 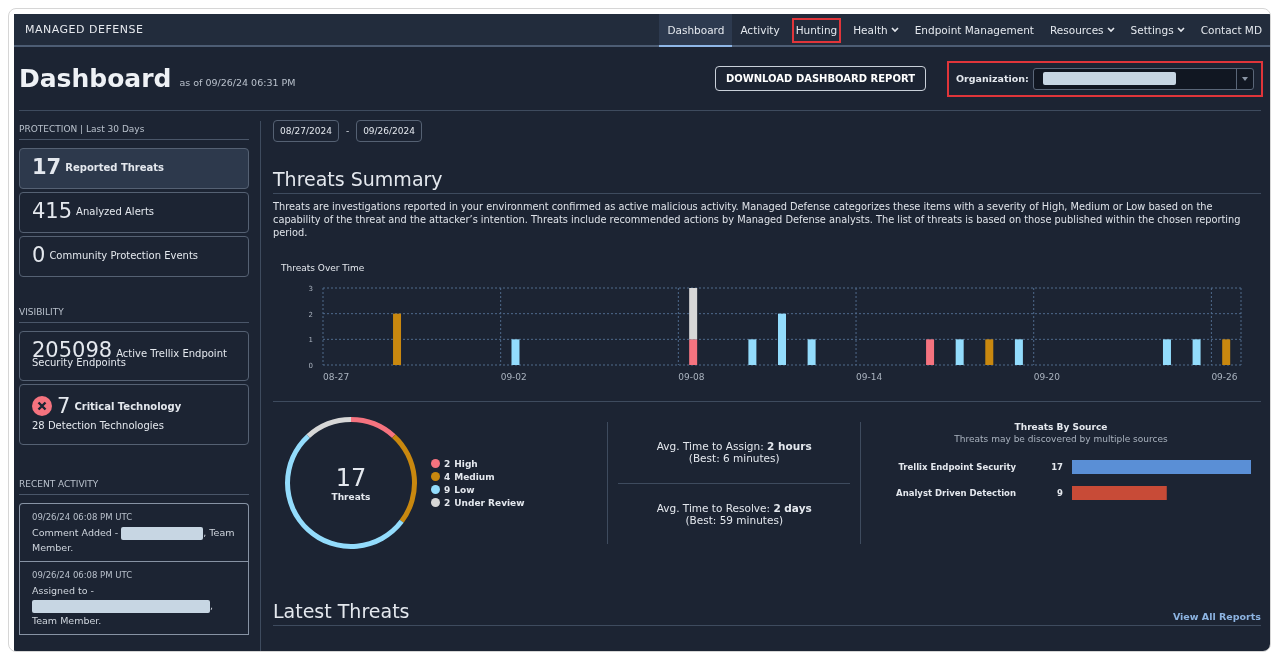 I want to click on stat-label: Critical Technology, so click(x=128, y=406).